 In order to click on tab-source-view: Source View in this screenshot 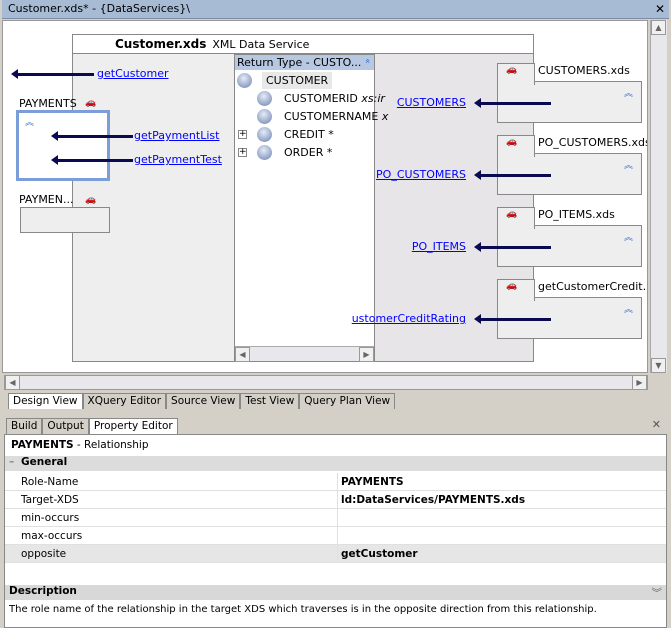, I will do `click(203, 401)`.